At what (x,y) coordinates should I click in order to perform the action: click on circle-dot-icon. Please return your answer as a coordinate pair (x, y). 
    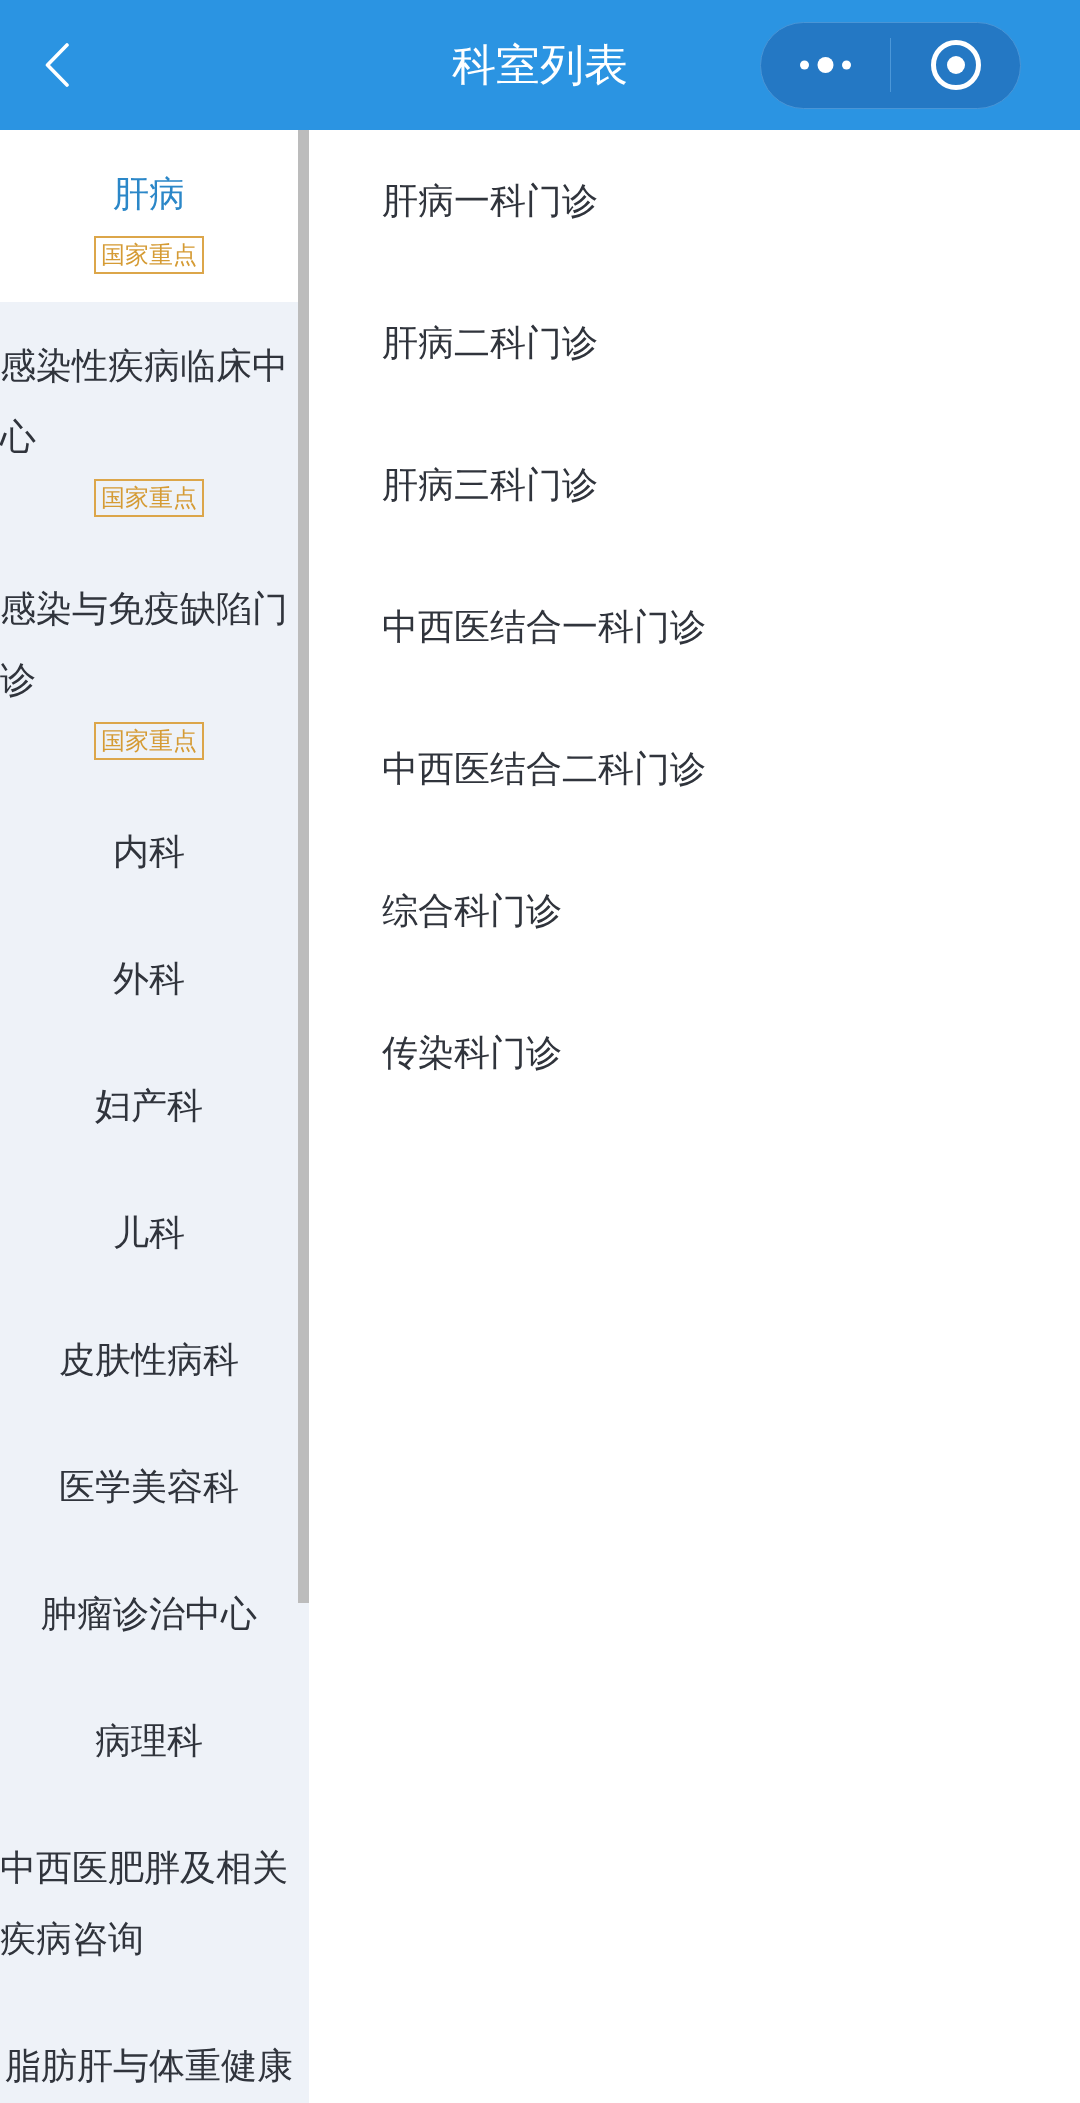
    Looking at the image, I should click on (955, 65).